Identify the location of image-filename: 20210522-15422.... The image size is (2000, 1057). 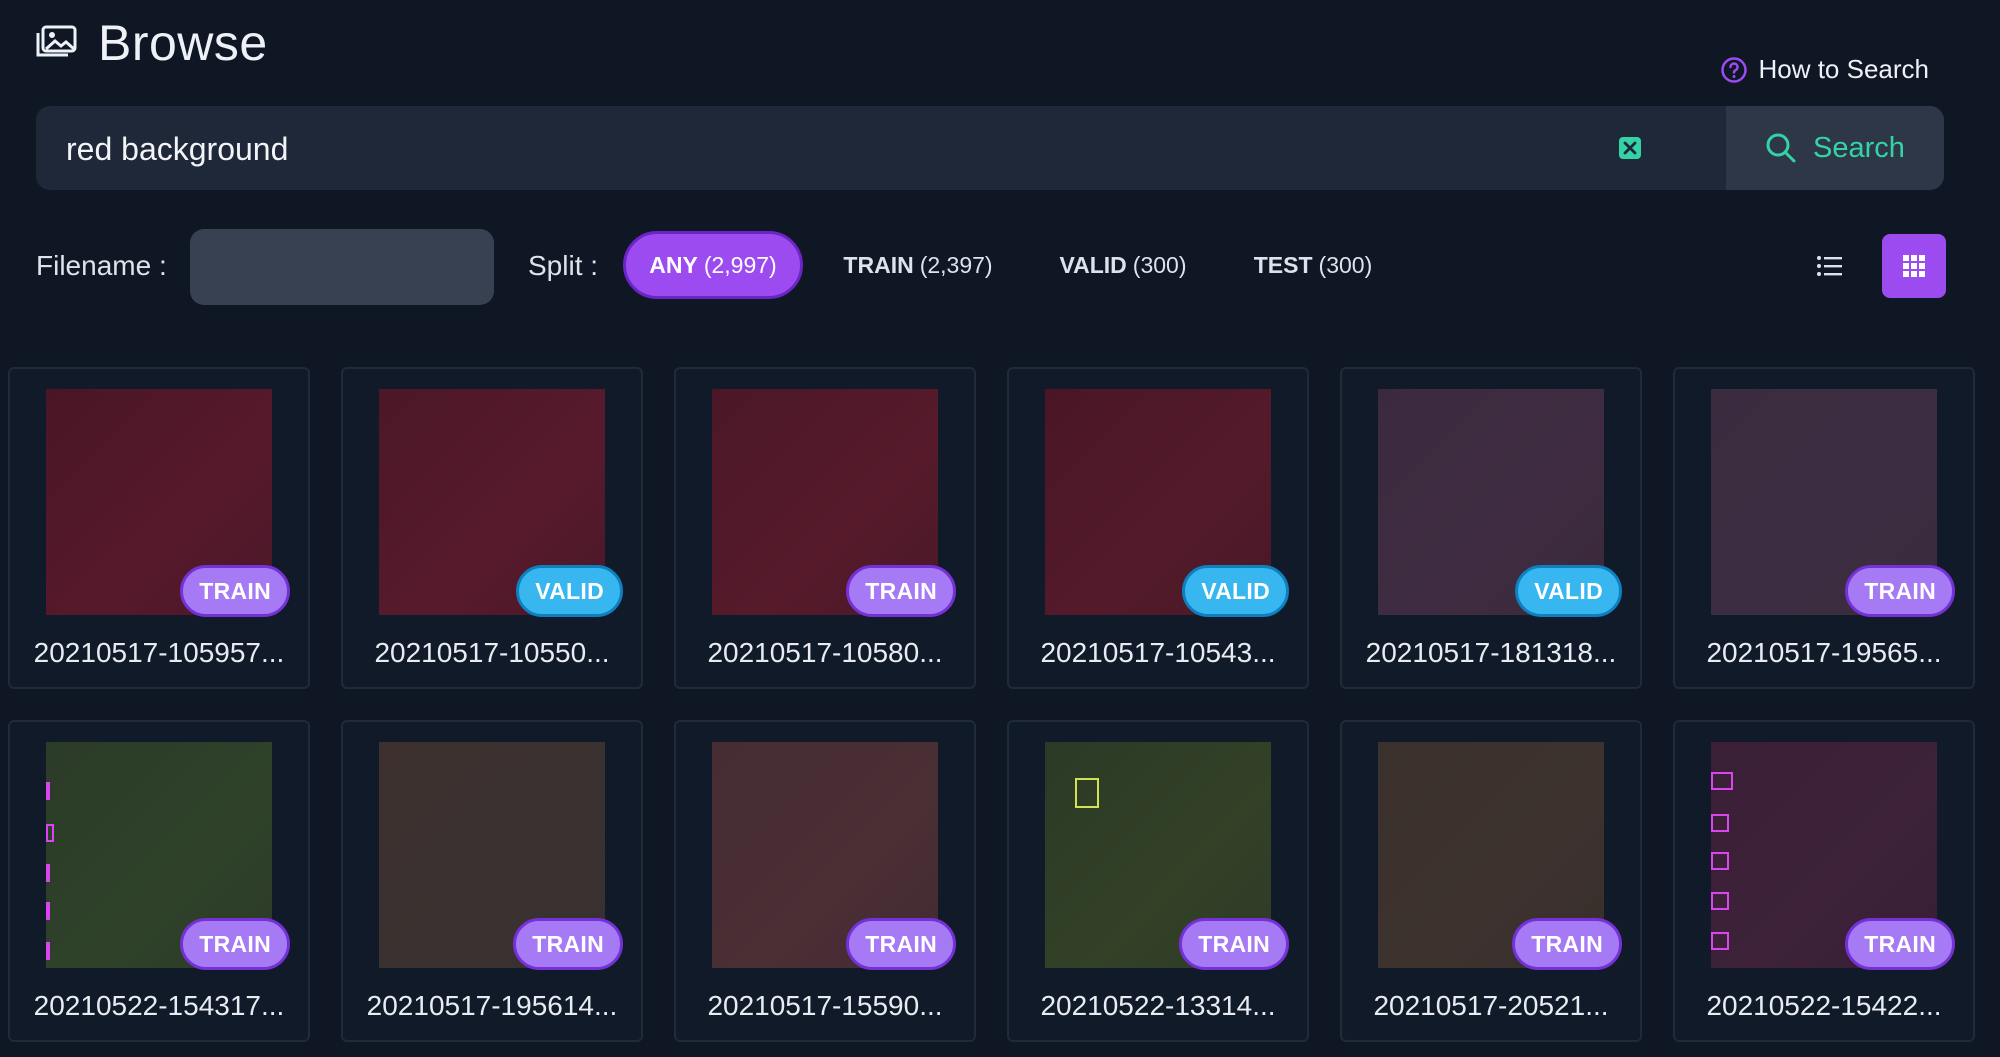
(1824, 1005).